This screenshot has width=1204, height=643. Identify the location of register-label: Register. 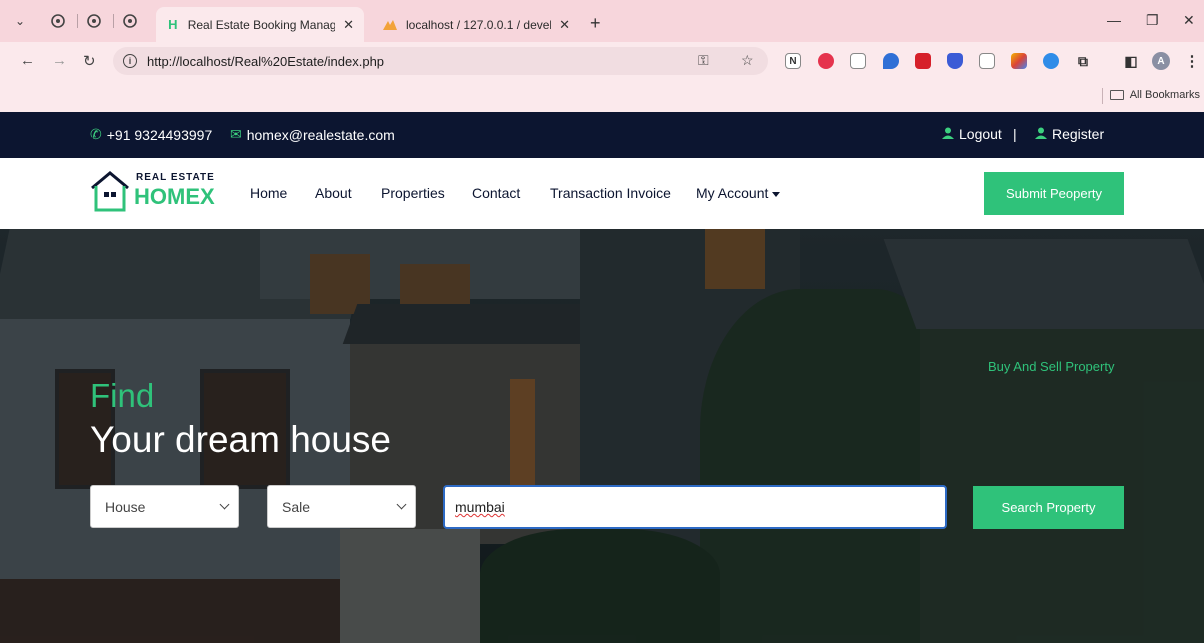
(1078, 134).